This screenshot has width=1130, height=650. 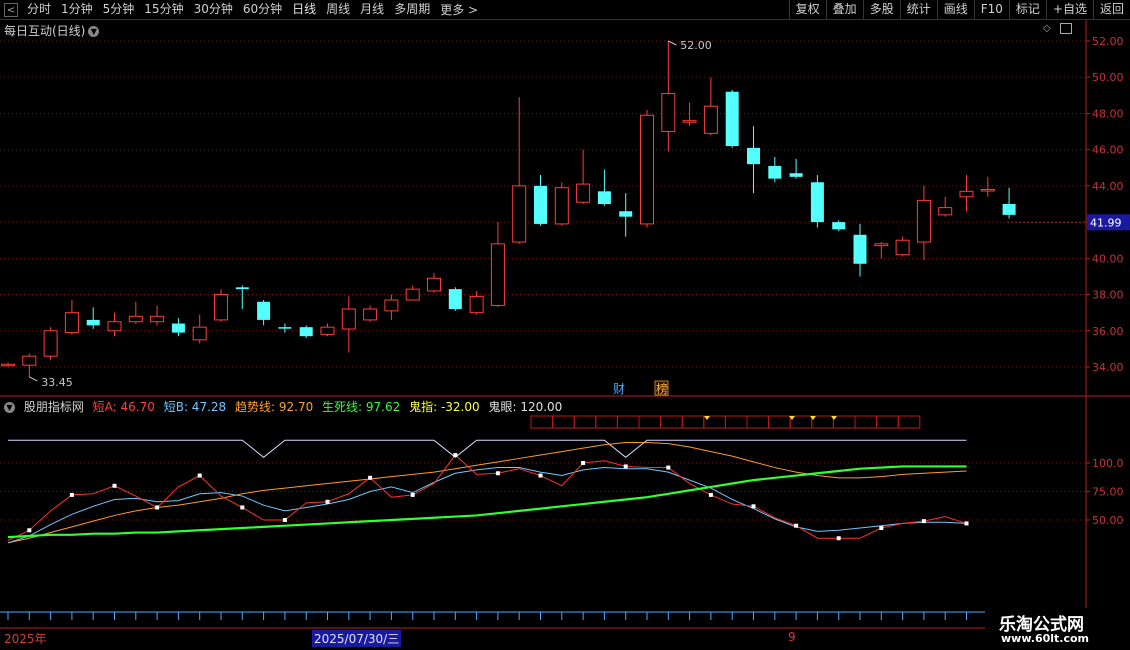 I want to click on stock-title-text: 每日互动(日线), so click(x=45, y=31).